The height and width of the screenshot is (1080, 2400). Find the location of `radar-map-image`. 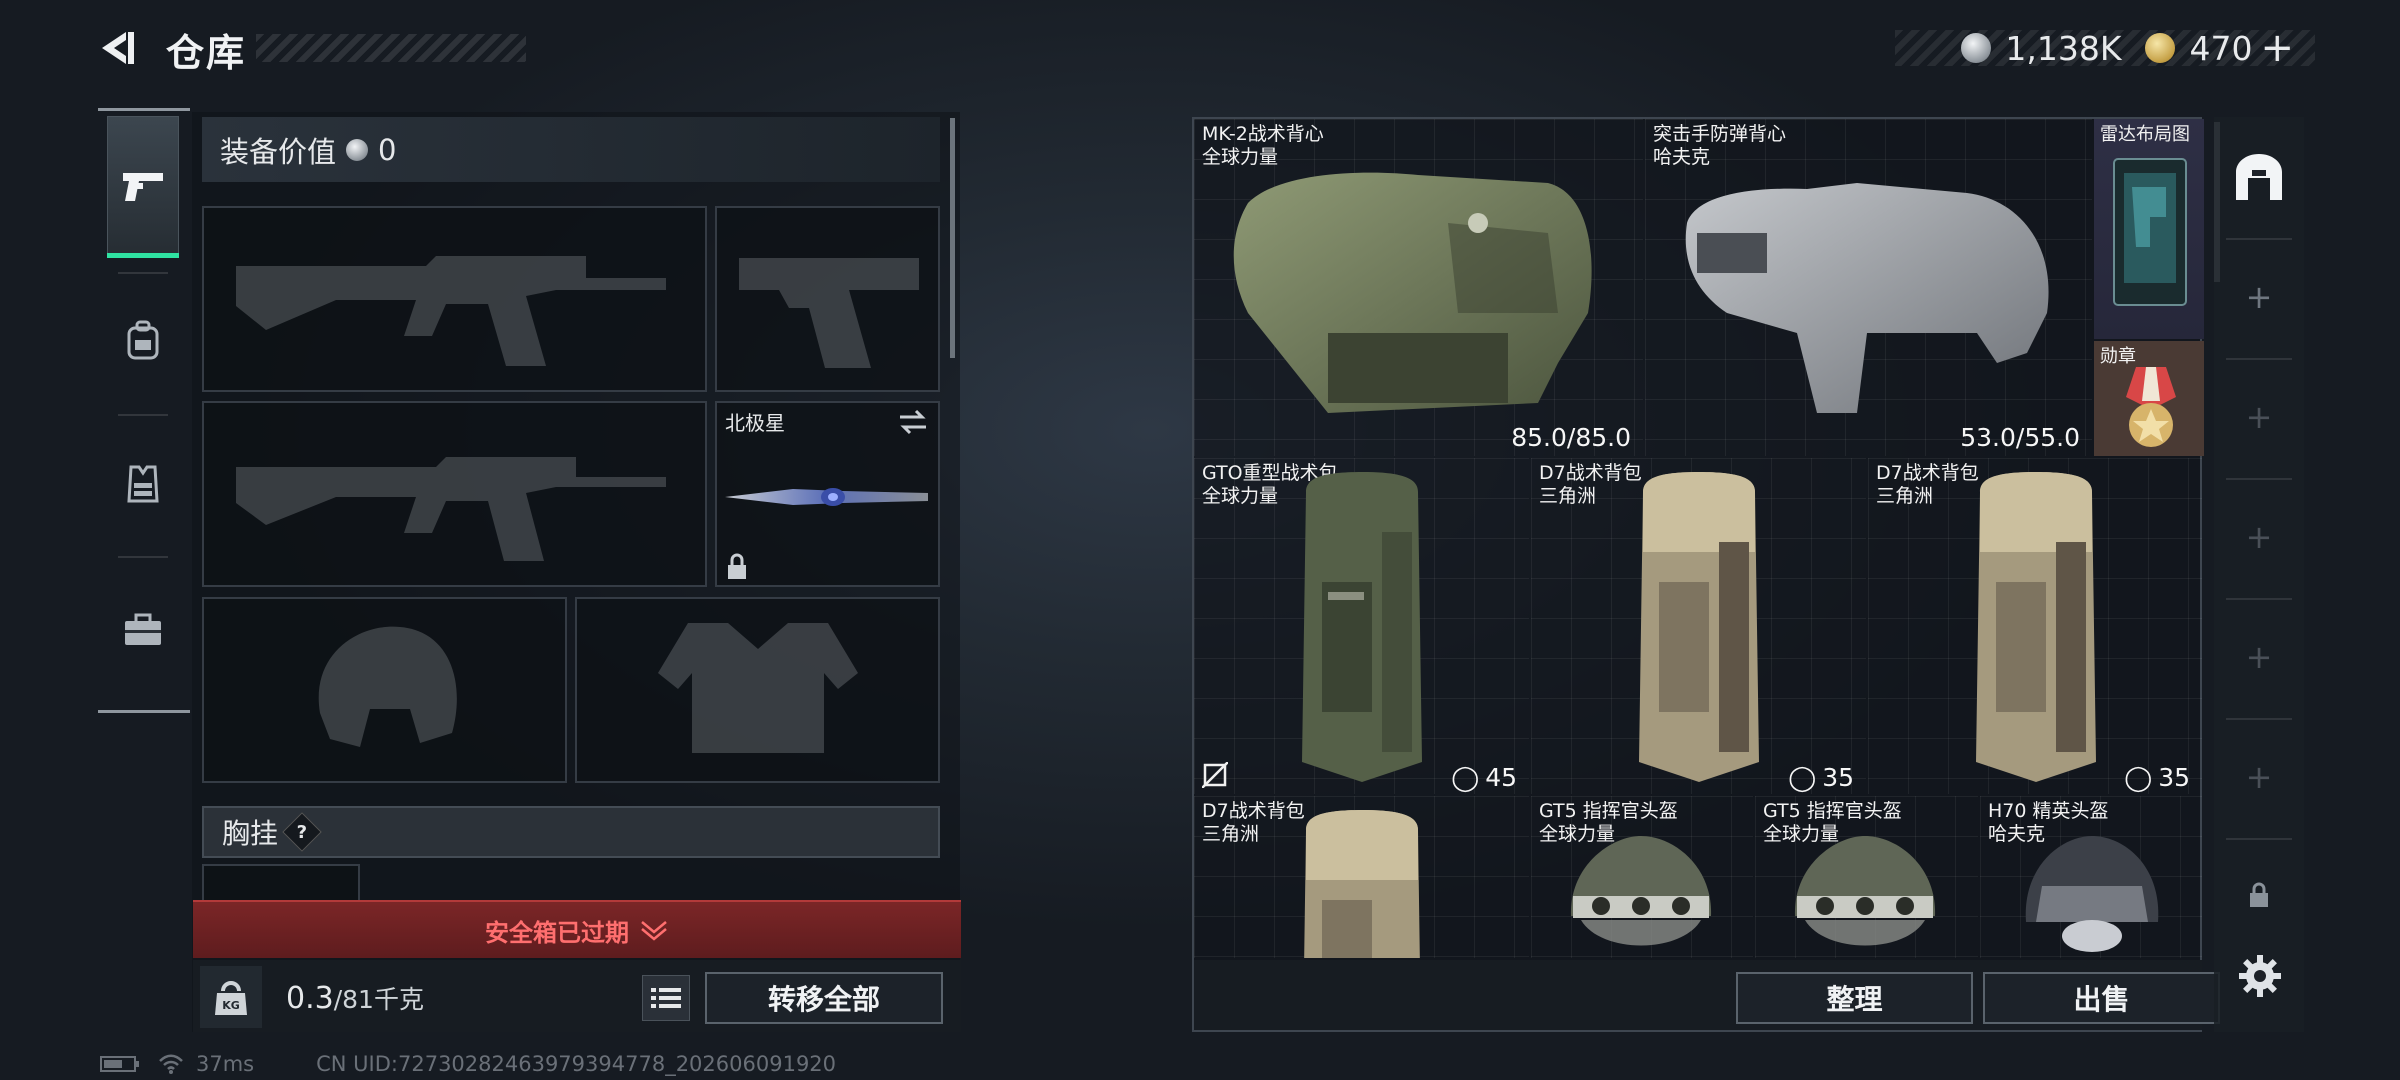

radar-map-image is located at coordinates (2150, 232).